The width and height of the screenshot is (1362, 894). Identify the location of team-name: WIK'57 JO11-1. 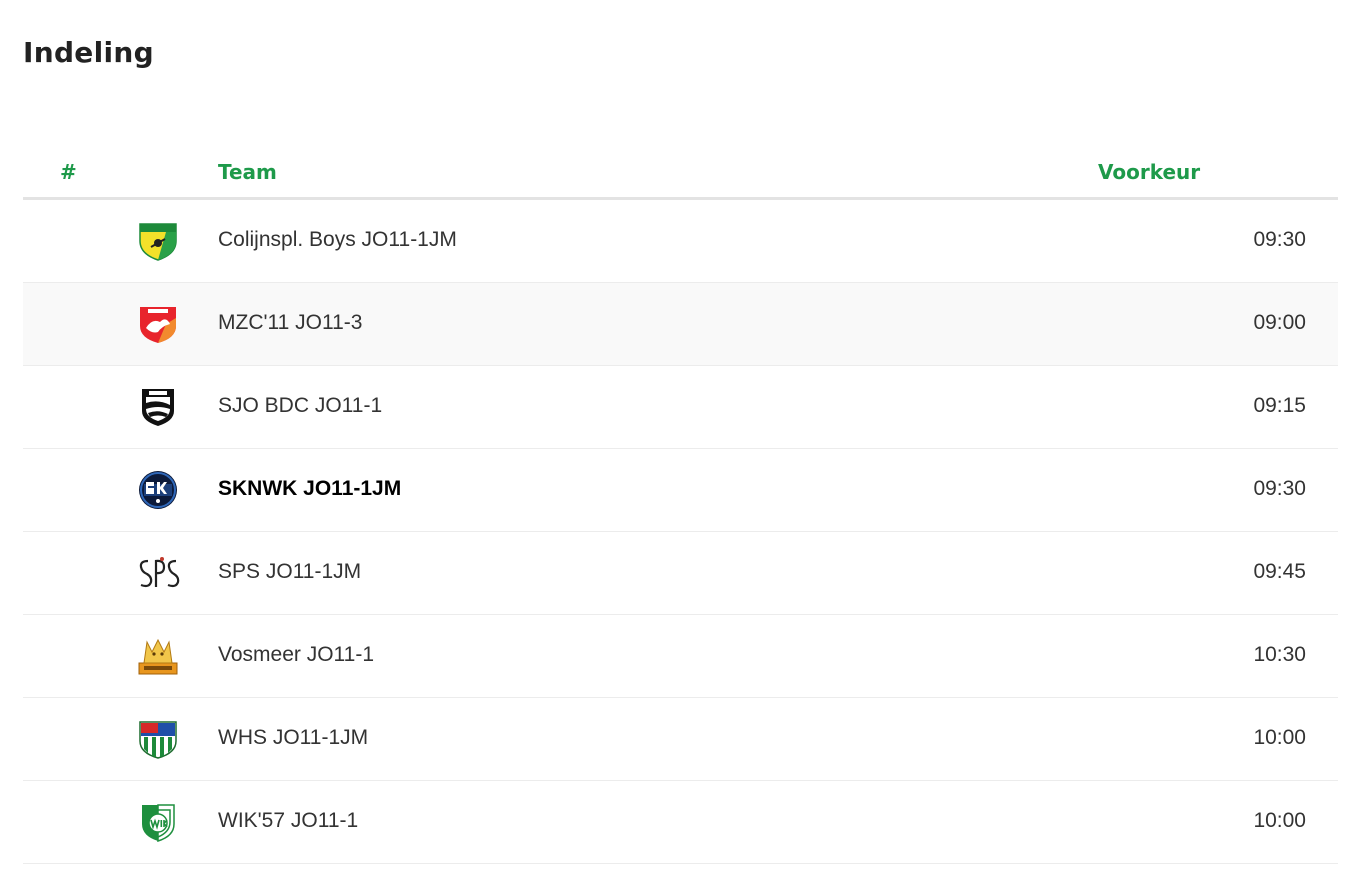
(288, 821).